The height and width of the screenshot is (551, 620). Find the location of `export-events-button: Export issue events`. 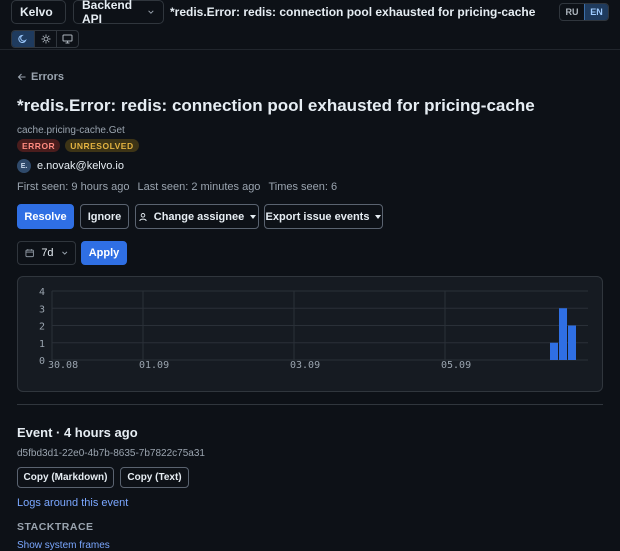

export-events-button: Export issue events is located at coordinates (323, 216).